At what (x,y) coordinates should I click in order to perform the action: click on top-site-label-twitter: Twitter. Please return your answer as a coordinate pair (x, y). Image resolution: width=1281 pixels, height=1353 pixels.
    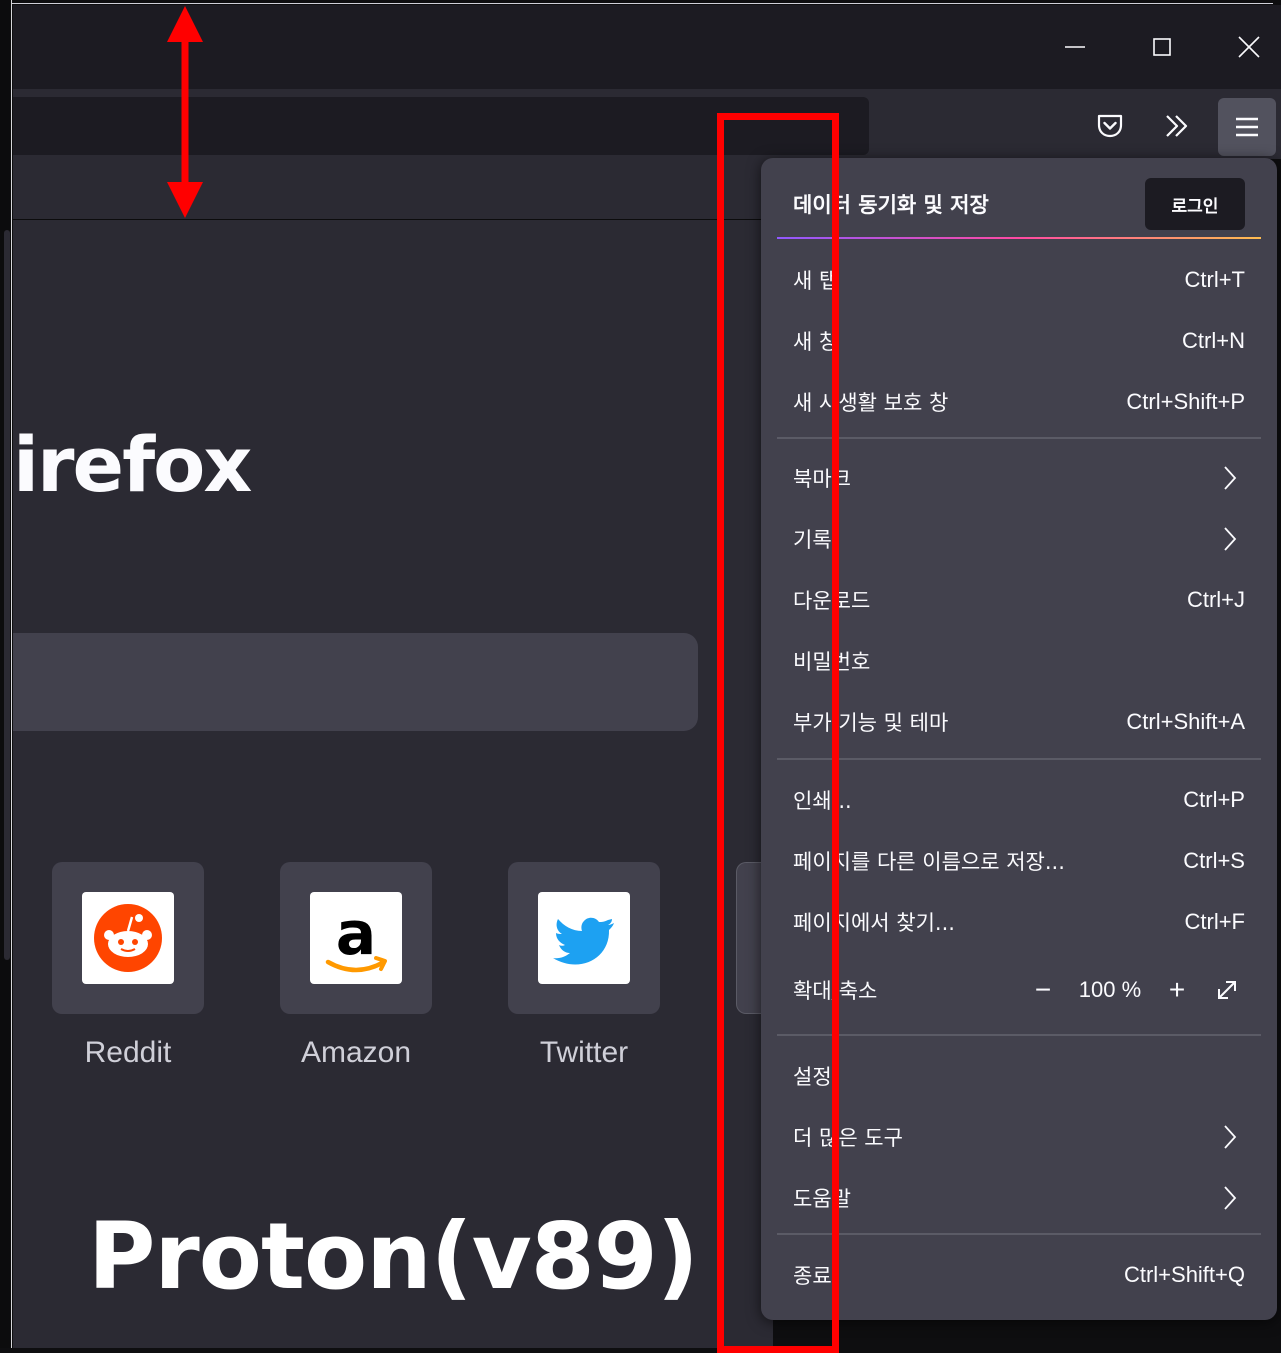
    Looking at the image, I should click on (584, 1052).